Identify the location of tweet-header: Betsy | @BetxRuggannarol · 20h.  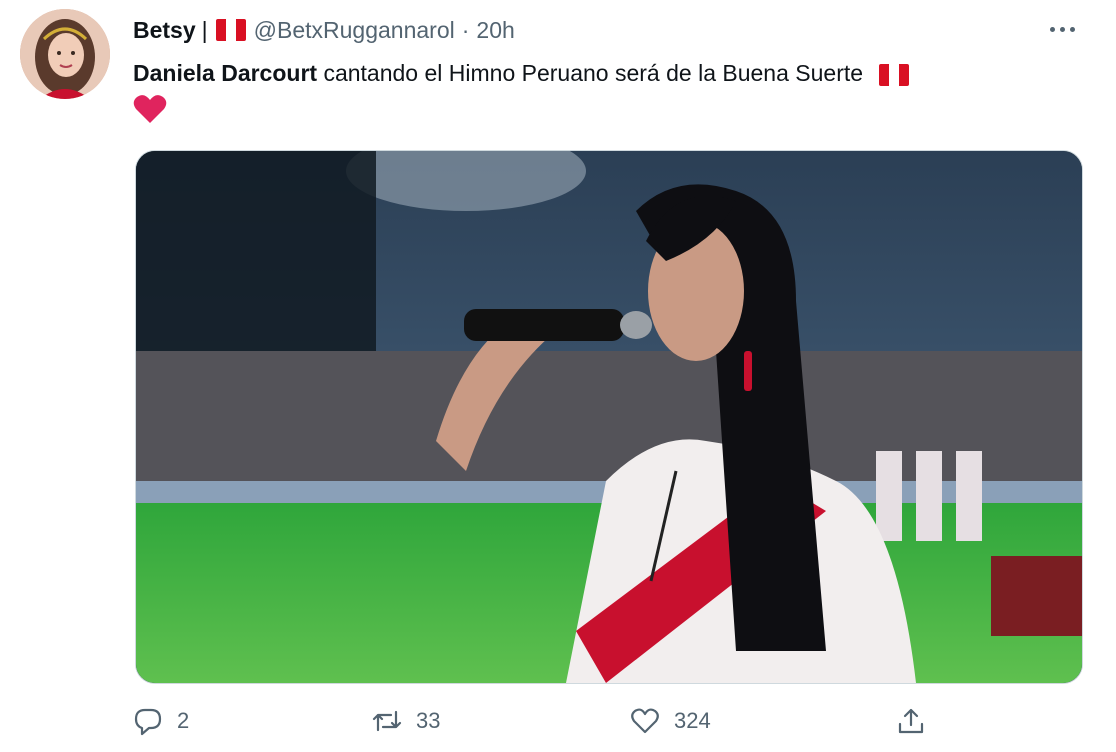
(324, 30).